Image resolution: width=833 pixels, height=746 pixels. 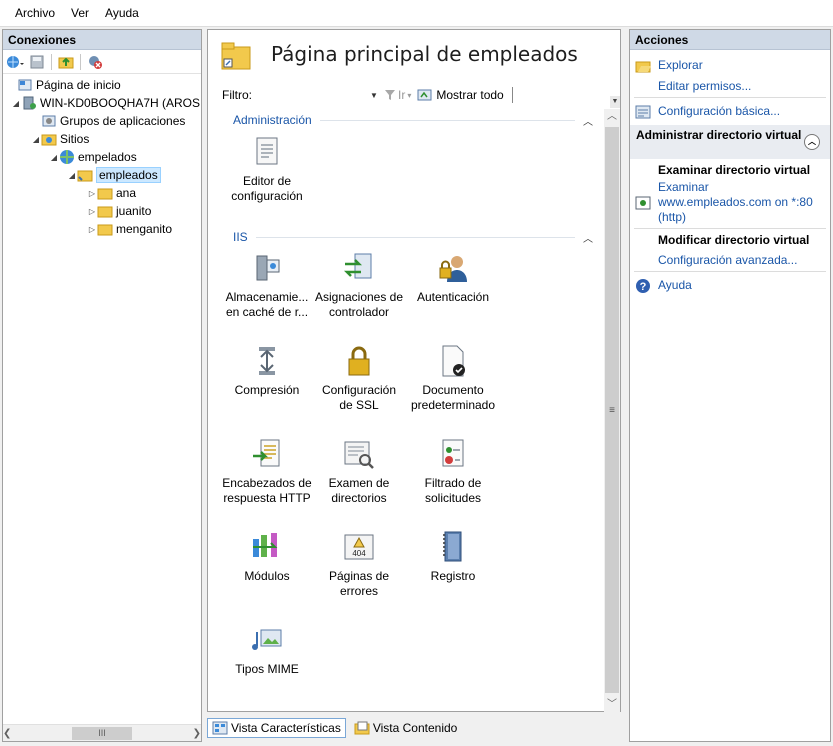 I want to click on tab-content-view: Vista Contenido, so click(x=406, y=728).